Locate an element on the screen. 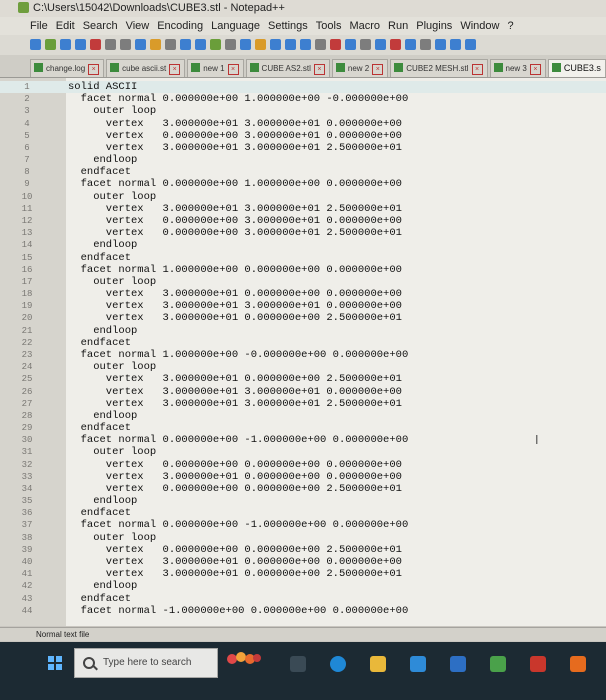  code-line: 22 endfacet is located at coordinates (303, 343).